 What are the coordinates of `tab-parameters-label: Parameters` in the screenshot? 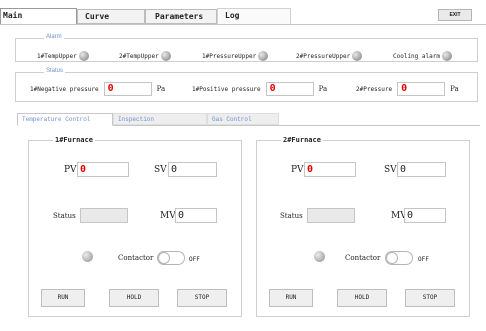 It's located at (179, 16).